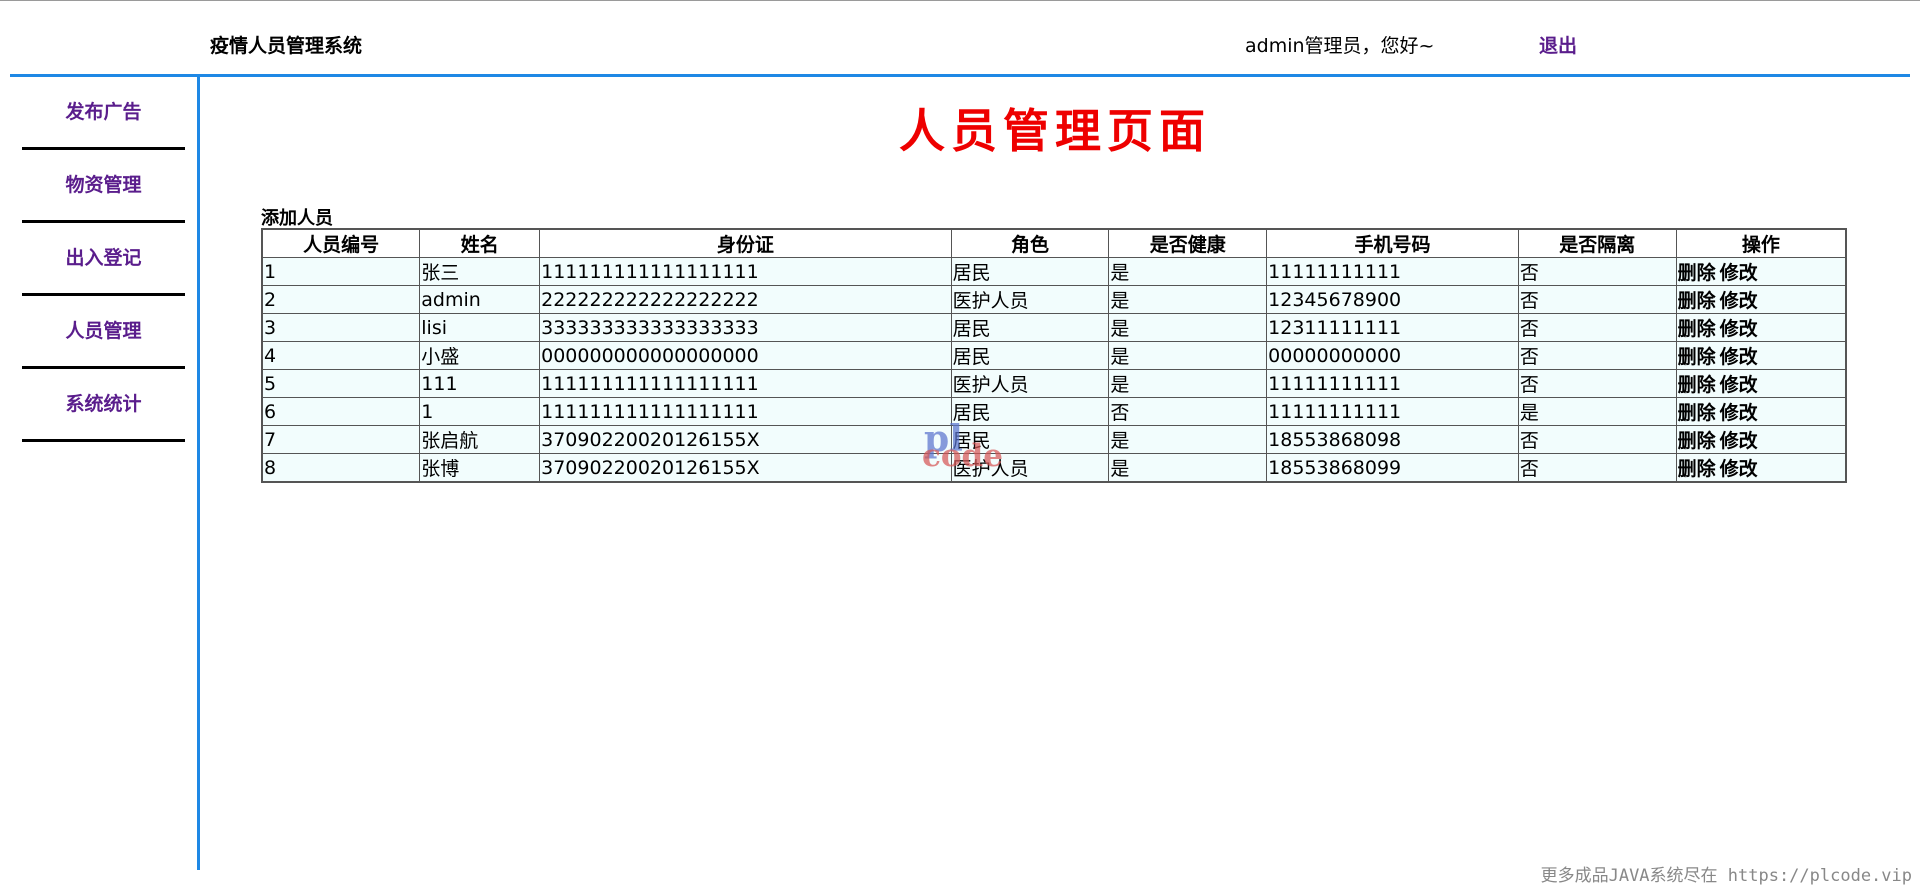 Image resolution: width=1920 pixels, height=892 pixels. What do you see at coordinates (1340, 46) in the screenshot?
I see `user-greeting: admin管理员，您好~` at bounding box center [1340, 46].